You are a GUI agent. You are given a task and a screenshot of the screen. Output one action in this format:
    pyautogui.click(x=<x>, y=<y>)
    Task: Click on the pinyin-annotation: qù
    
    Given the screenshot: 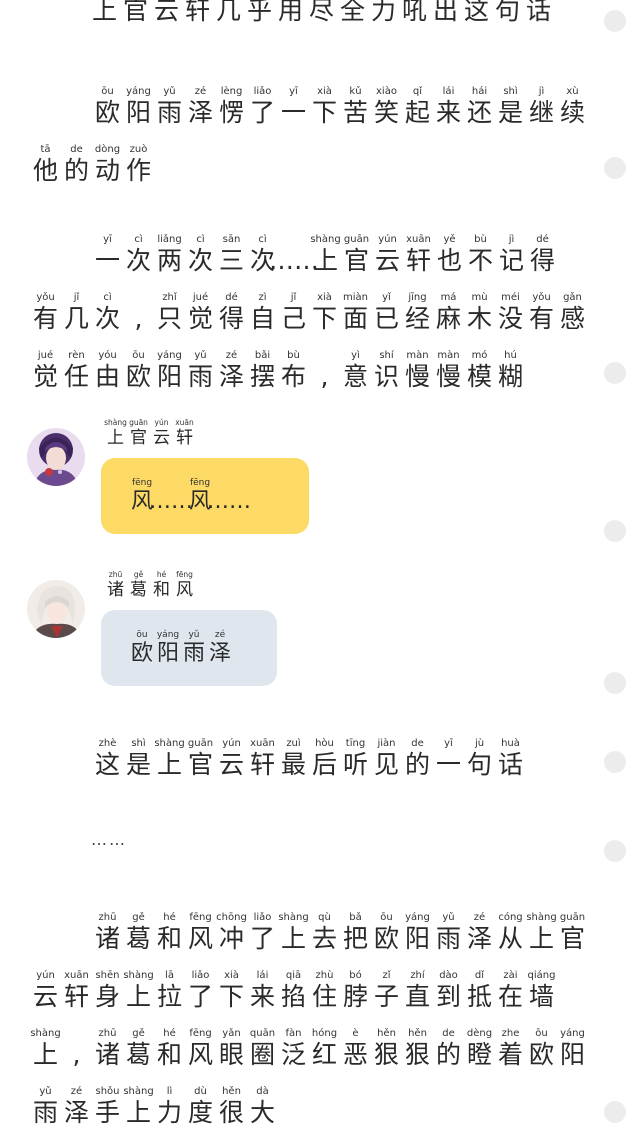 What is the action you would take?
    pyautogui.click(x=324, y=917)
    